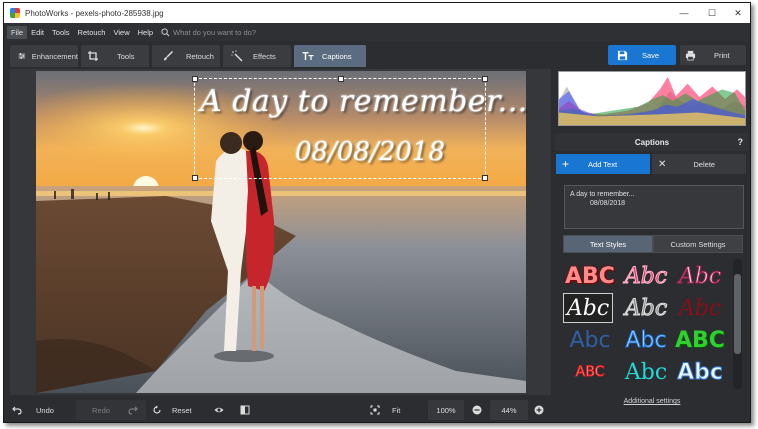  What do you see at coordinates (126, 56) in the screenshot?
I see `tab-tools-label: Tools` at bounding box center [126, 56].